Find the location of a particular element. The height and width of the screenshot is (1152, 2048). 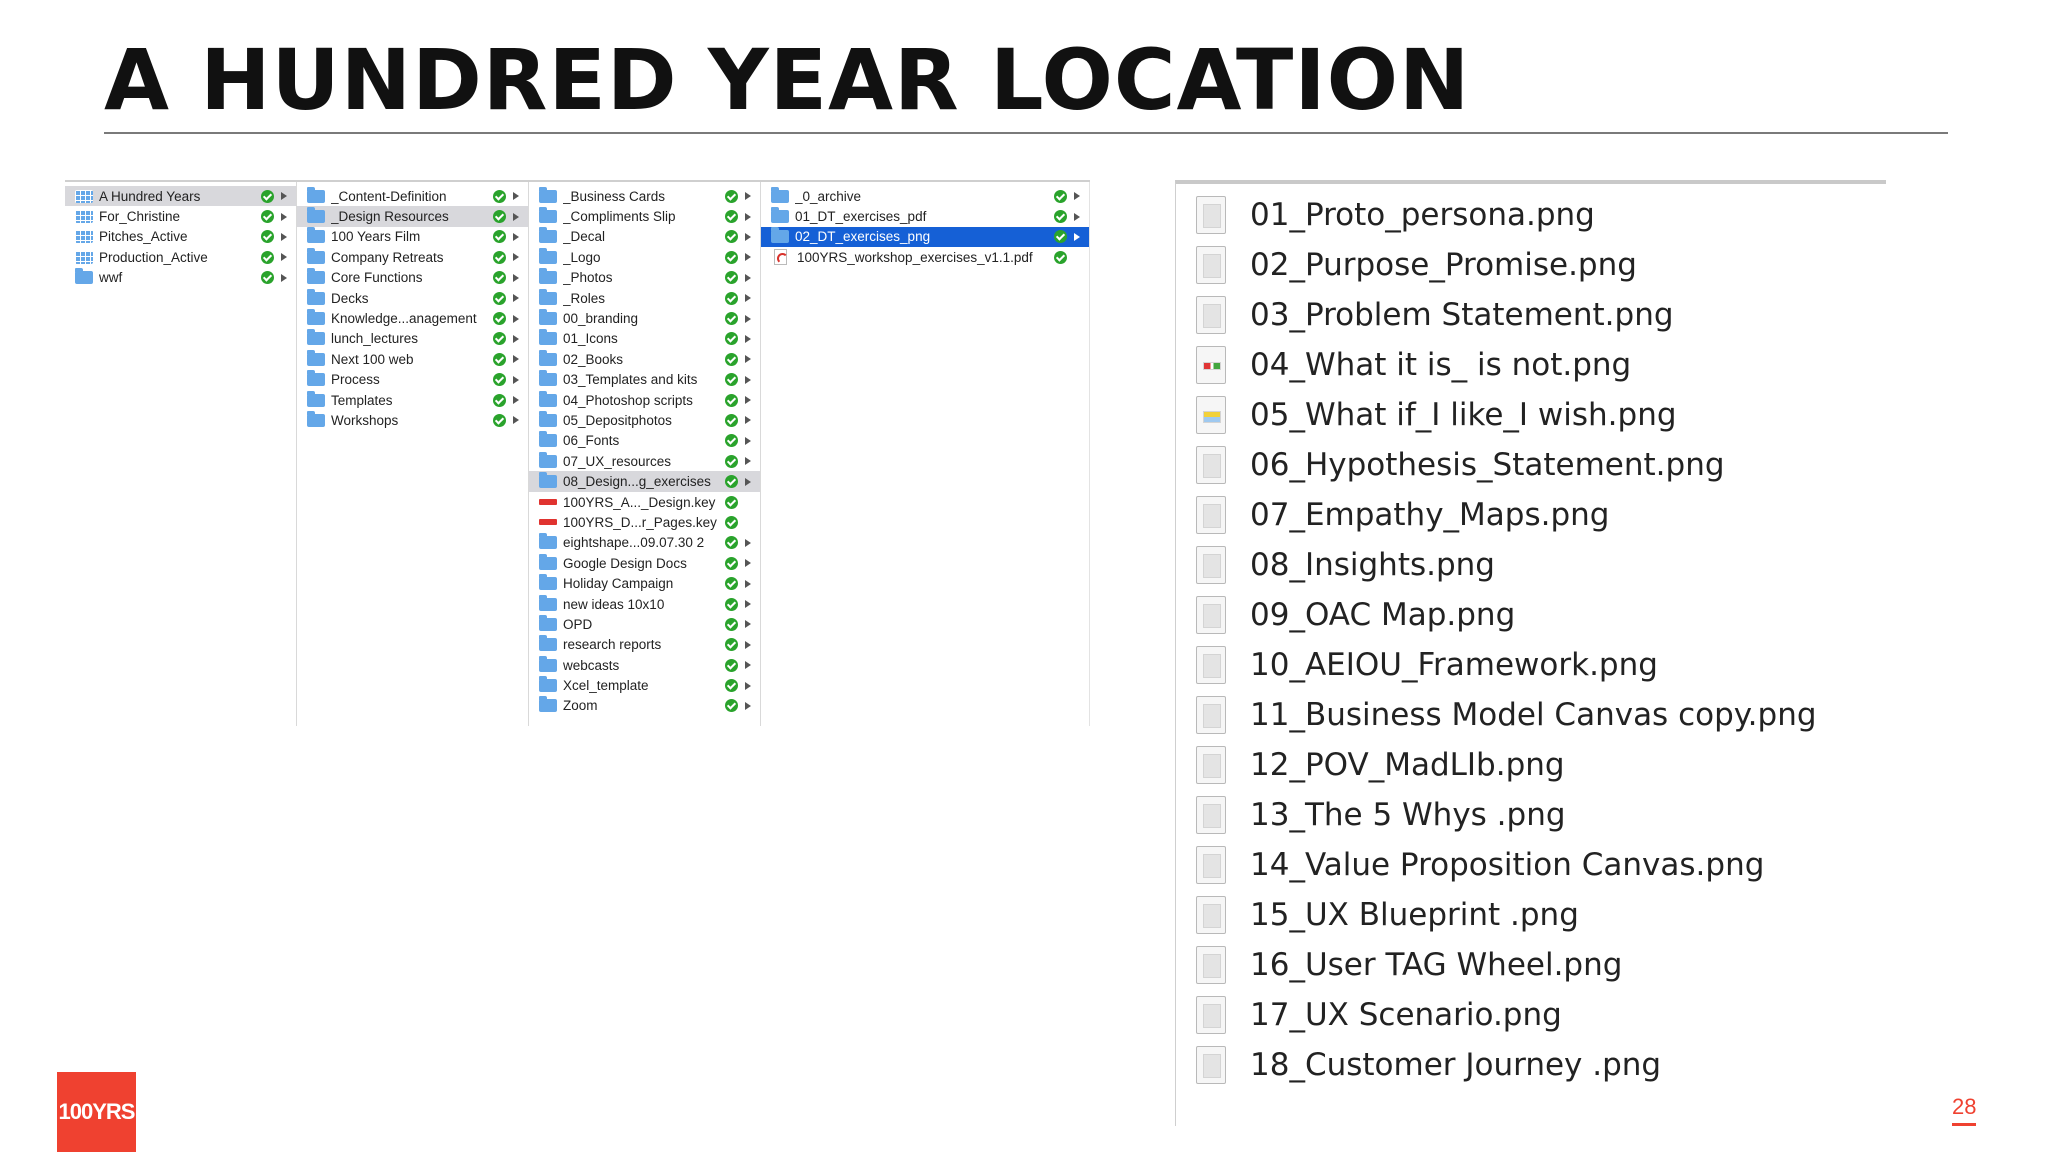

finder-item: 02_Books is located at coordinates (644, 359).